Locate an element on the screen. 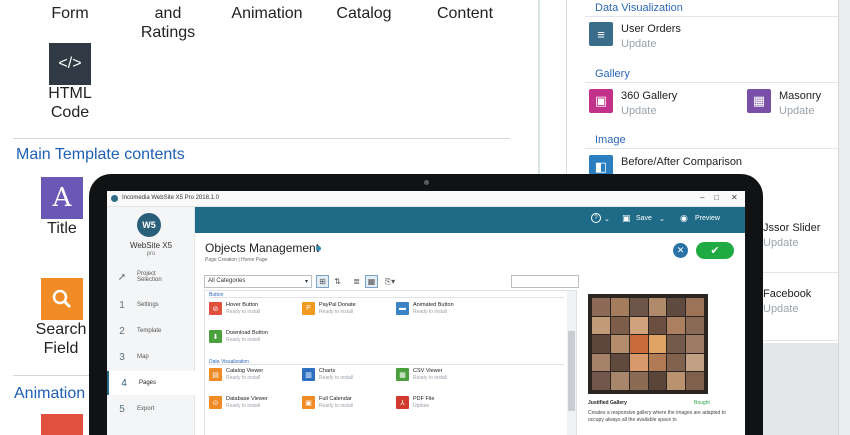  step-export: 5 Export is located at coordinates (151, 409).